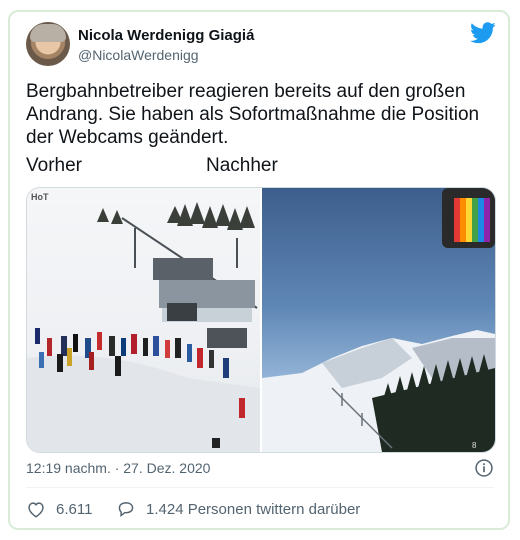 The height and width of the screenshot is (540, 520). What do you see at coordinates (36, 510) in the screenshot?
I see `heart-icon` at bounding box center [36, 510].